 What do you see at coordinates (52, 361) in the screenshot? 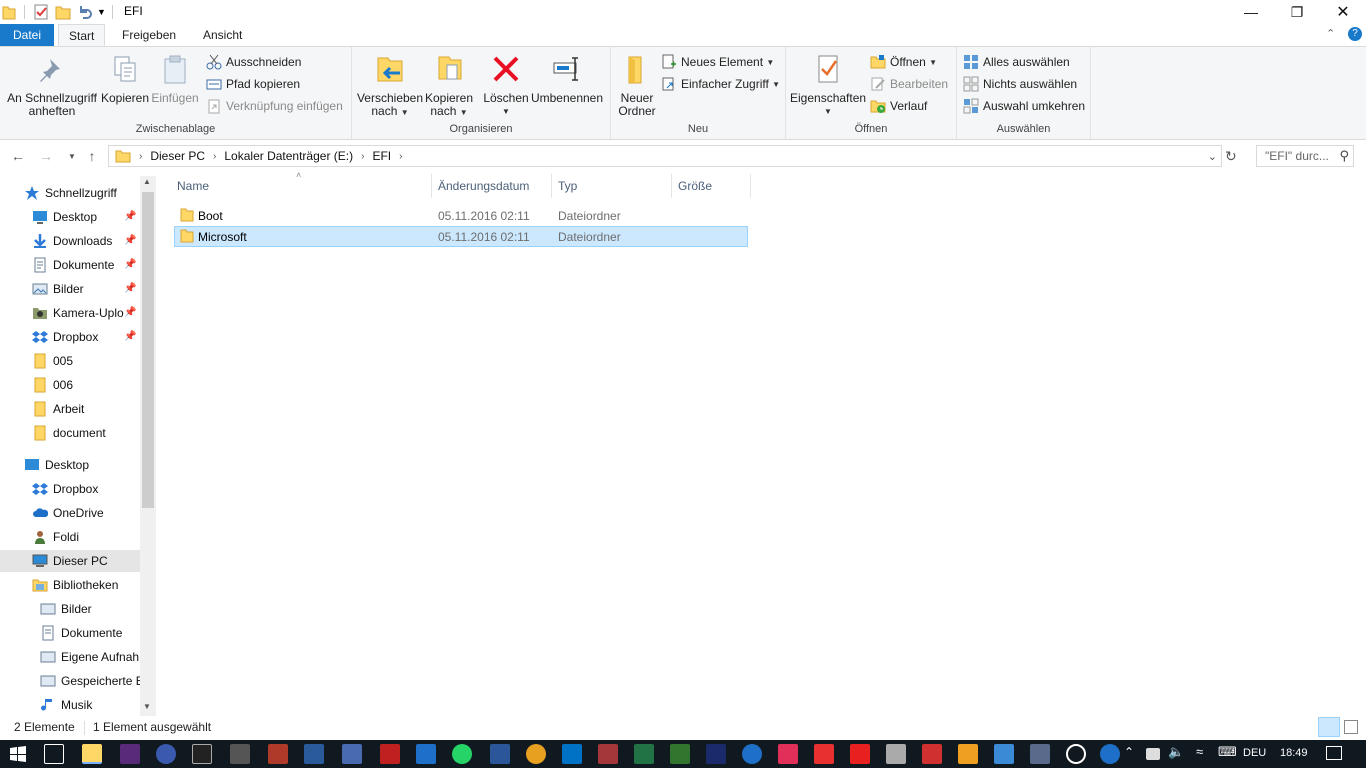
I see `nav-folder-005: 005` at bounding box center [52, 361].